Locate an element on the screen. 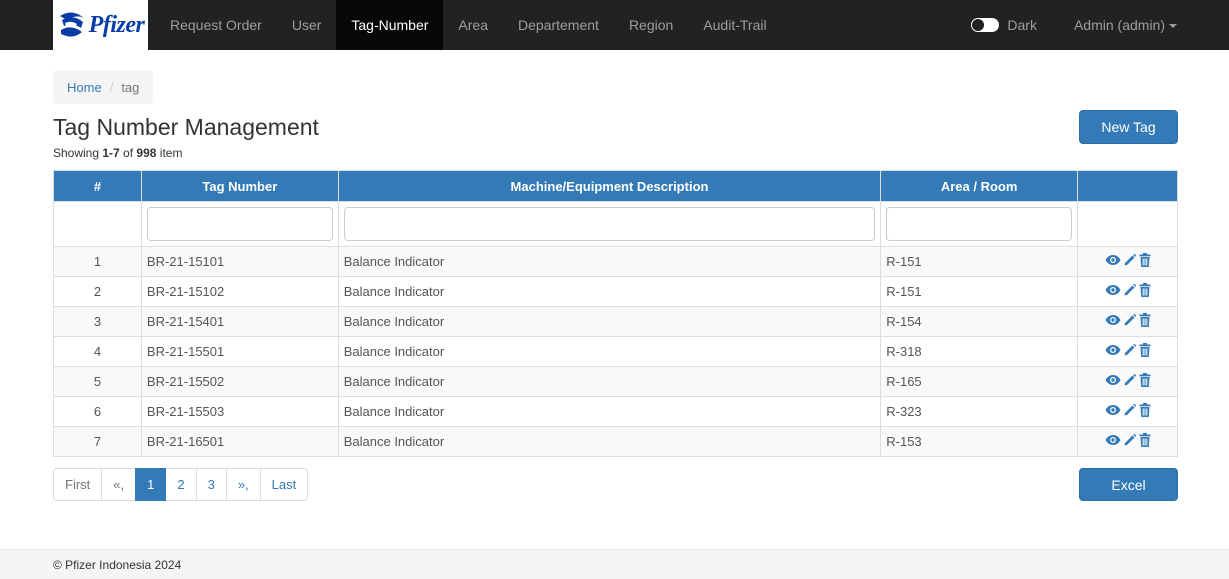 Image resolution: width=1229 pixels, height=579 pixels. row-index: 2 is located at coordinates (97, 291).